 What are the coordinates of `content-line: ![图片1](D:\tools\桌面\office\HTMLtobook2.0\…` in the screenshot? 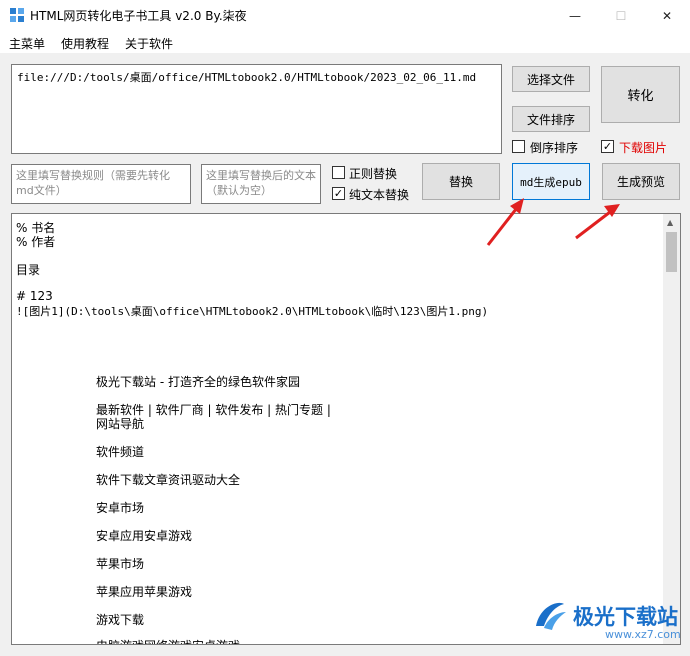 It's located at (252, 311).